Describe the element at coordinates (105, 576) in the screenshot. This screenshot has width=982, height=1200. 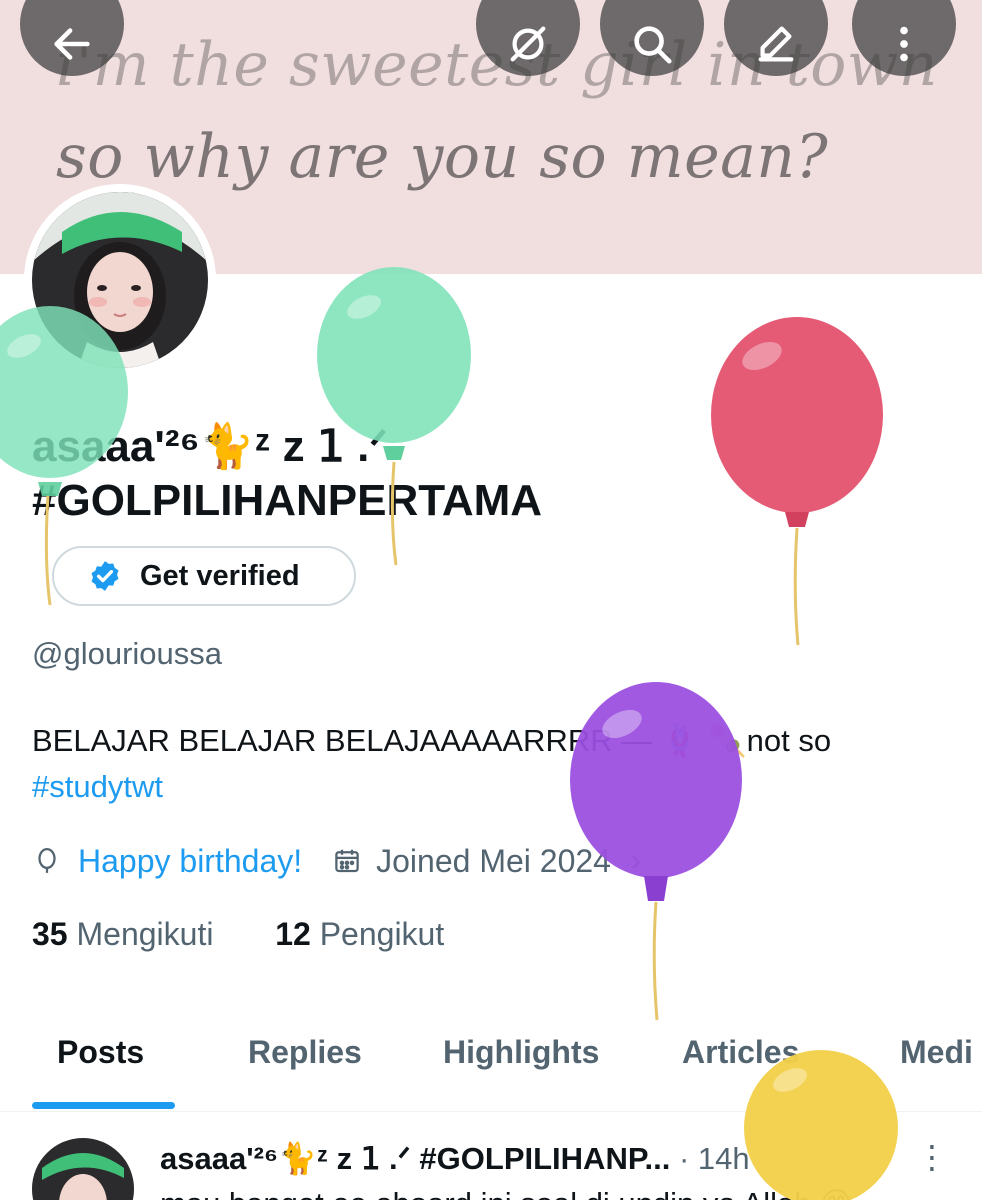
I see `verified-badge-icon` at that location.